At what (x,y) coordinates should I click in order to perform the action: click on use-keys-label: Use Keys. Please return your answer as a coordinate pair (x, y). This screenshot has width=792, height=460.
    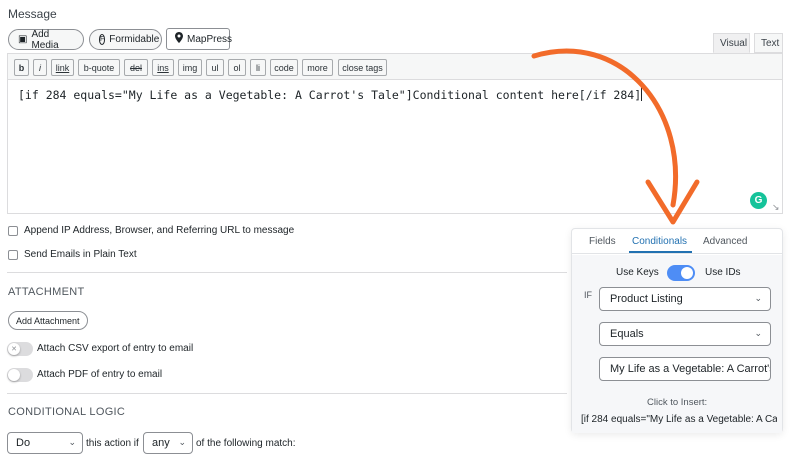
    Looking at the image, I should click on (637, 272).